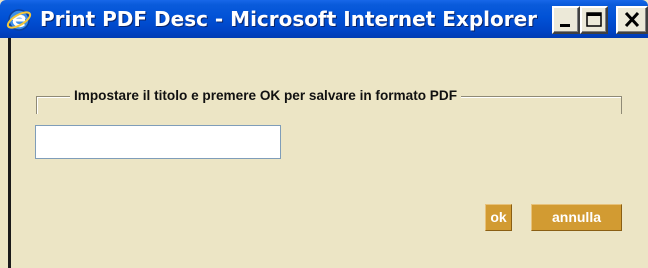 Image resolution: width=648 pixels, height=268 pixels. Describe the element at coordinates (566, 20) in the screenshot. I see `minimize-button` at that location.